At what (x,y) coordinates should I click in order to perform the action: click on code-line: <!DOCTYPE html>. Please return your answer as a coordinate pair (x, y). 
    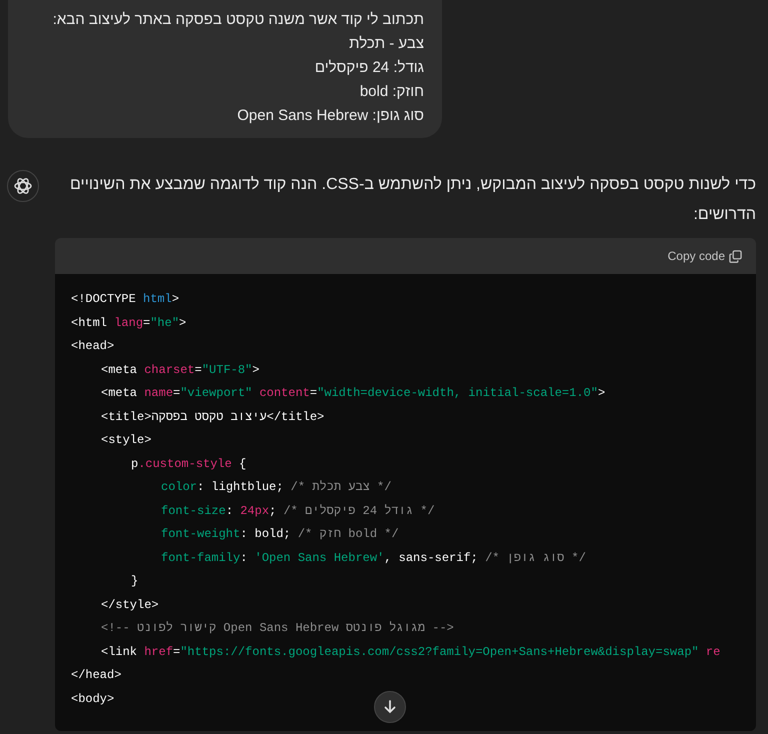
    Looking at the image, I should click on (125, 299).